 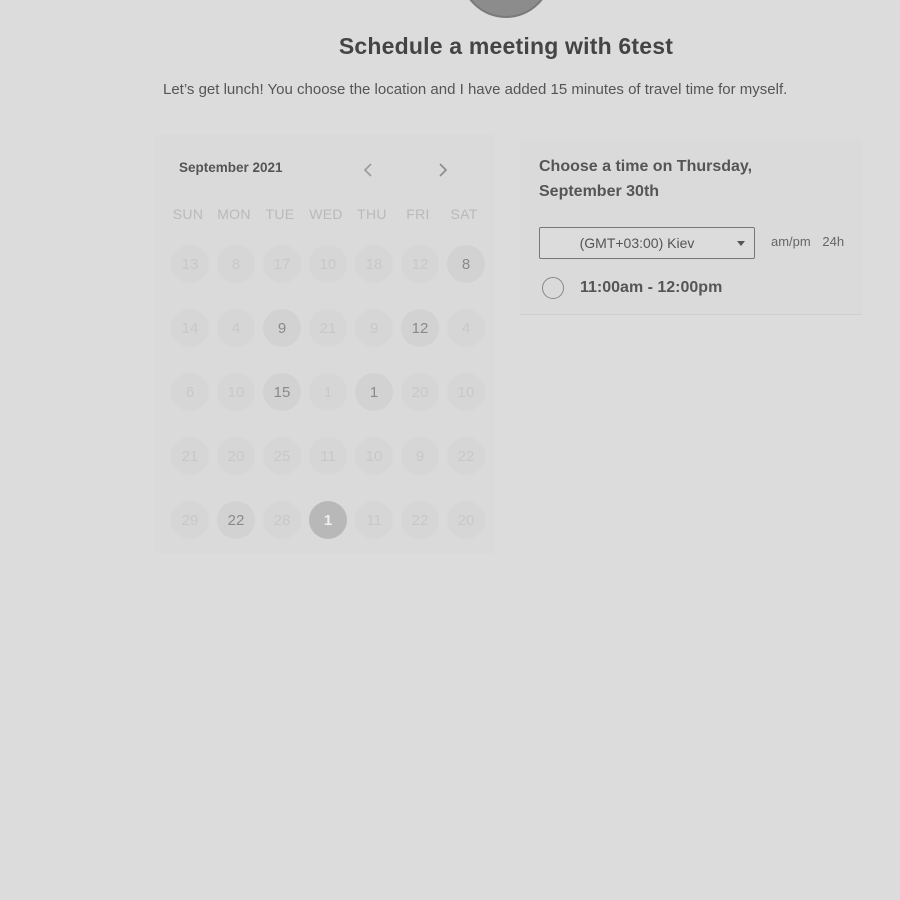 I want to click on calendar-day-number: 15, so click(x=282, y=392).